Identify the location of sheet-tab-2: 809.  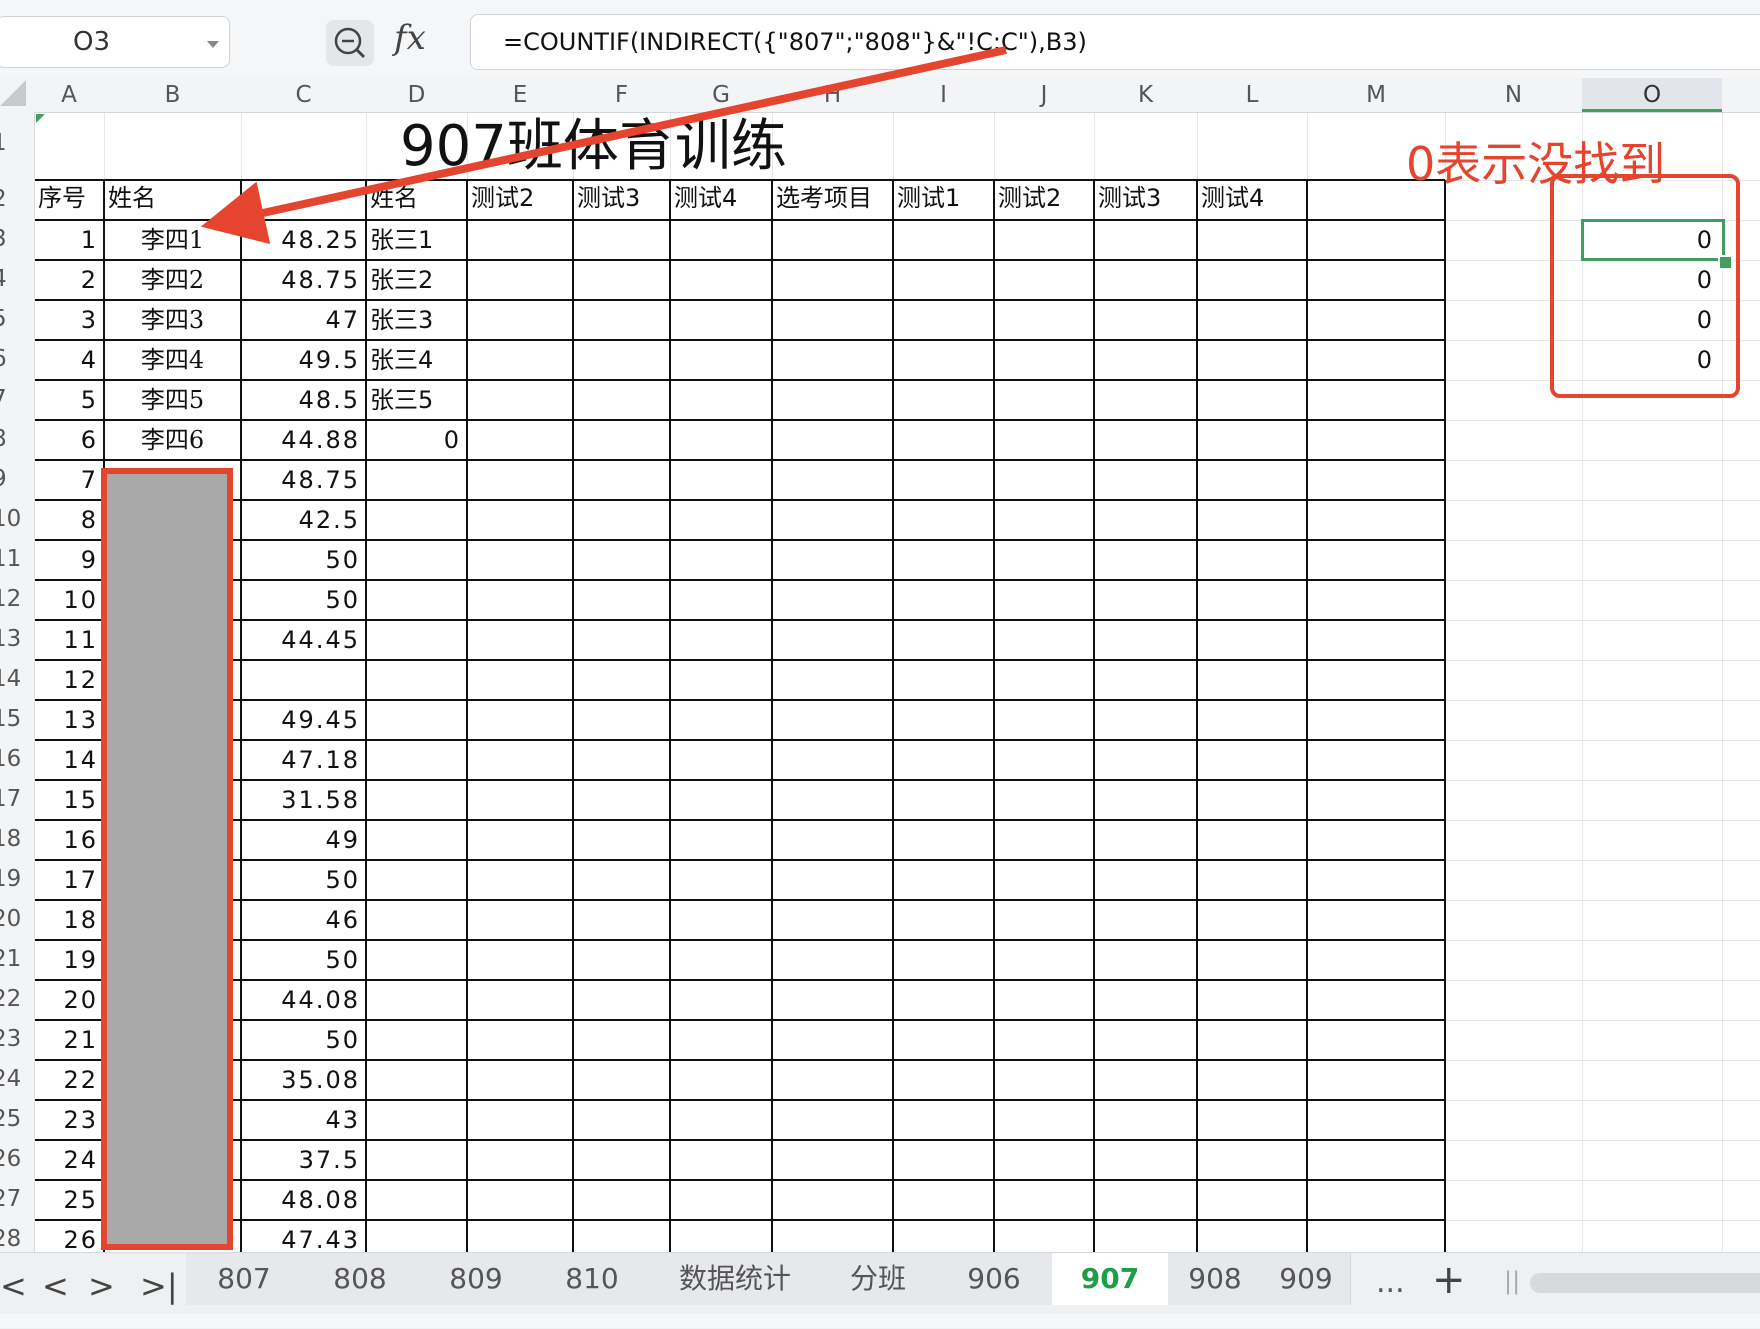
(476, 1279).